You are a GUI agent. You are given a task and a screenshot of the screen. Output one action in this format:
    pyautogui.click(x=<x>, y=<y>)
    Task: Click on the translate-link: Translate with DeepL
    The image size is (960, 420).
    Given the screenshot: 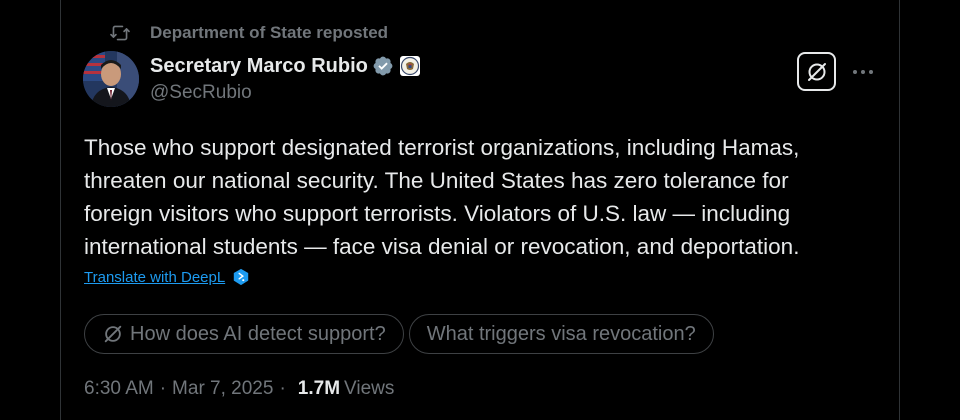 What is the action you would take?
    pyautogui.click(x=154, y=277)
    